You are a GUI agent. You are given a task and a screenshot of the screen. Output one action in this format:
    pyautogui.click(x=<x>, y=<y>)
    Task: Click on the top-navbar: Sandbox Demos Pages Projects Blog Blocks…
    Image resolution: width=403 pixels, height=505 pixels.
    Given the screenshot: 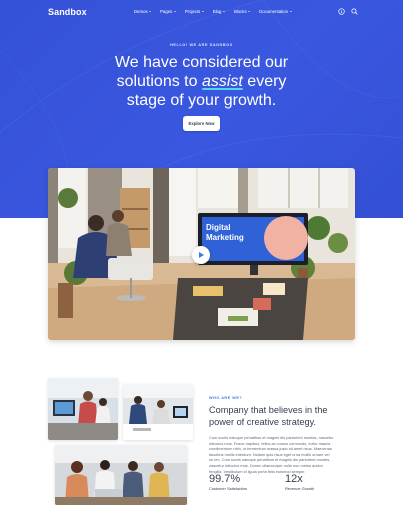 What is the action you would take?
    pyautogui.click(x=201, y=12)
    